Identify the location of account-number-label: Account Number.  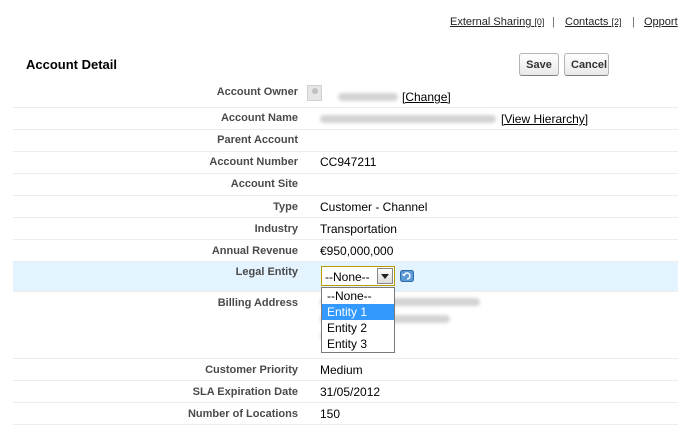
(253, 162).